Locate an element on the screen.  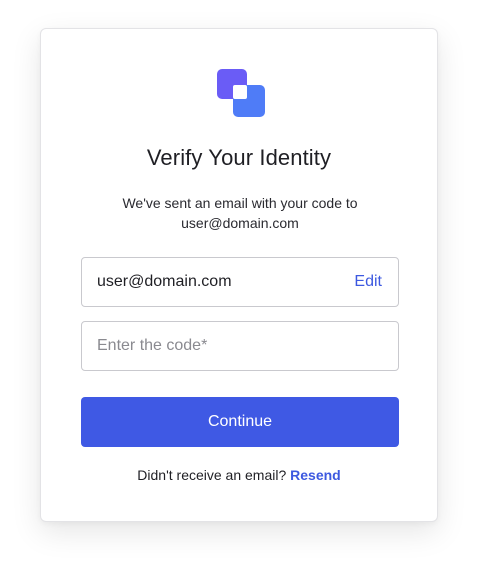
resend-link: Resend is located at coordinates (315, 475).